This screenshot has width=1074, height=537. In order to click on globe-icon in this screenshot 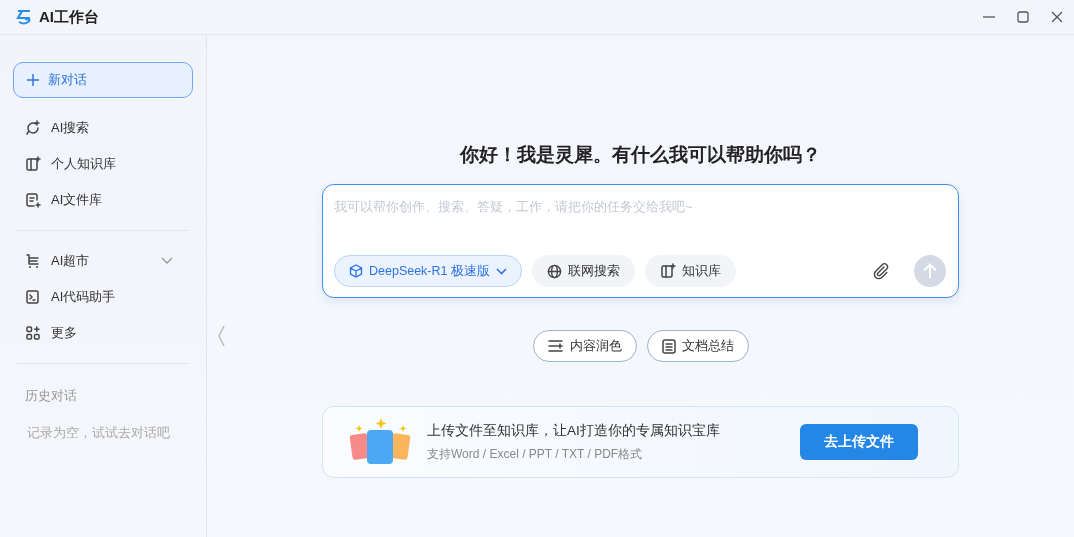, I will do `click(554, 271)`.